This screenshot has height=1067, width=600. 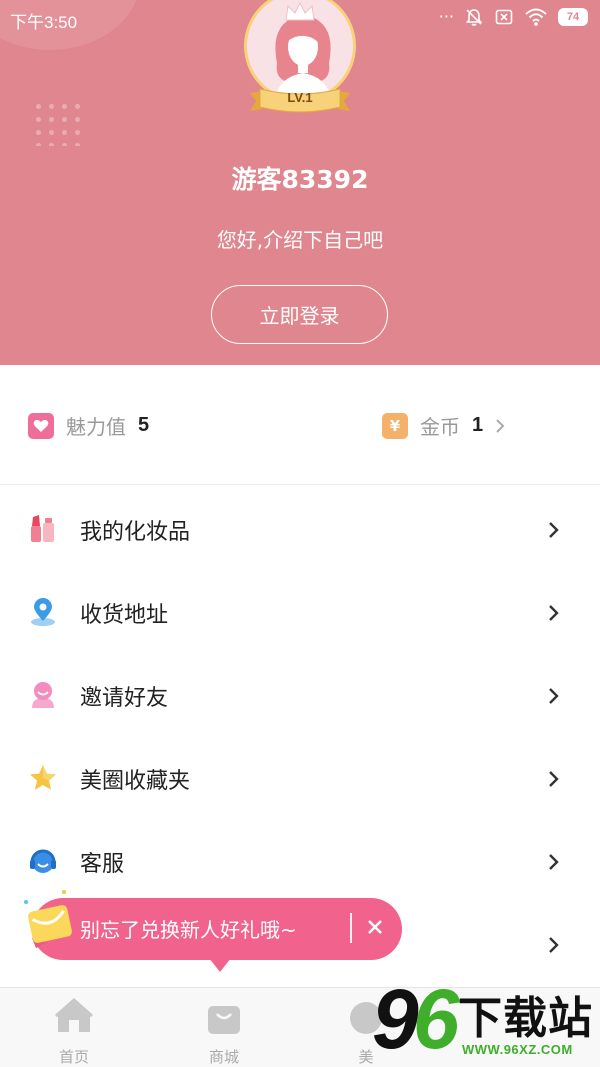 What do you see at coordinates (504, 17) in the screenshot?
I see `sim-off-icon` at bounding box center [504, 17].